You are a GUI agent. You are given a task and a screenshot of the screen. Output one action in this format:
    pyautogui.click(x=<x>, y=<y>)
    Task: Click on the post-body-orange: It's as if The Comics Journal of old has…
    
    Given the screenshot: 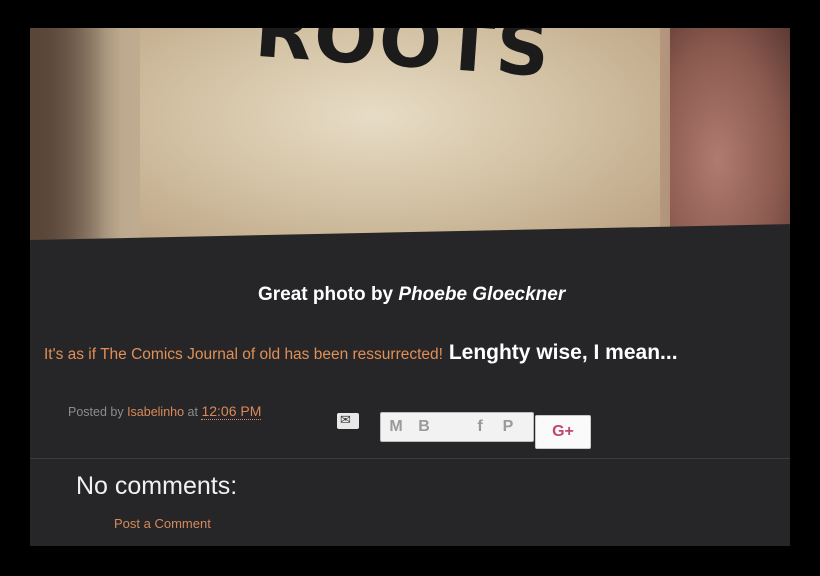 What is the action you would take?
    pyautogui.click(x=243, y=354)
    